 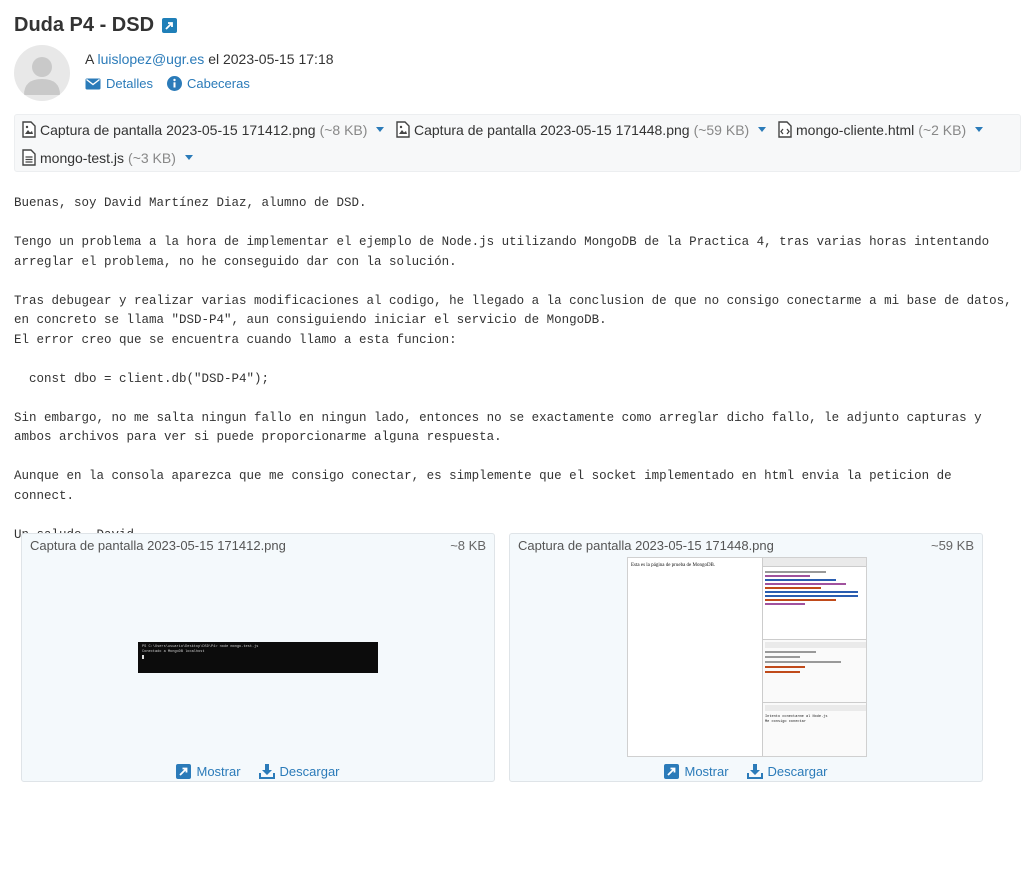 What do you see at coordinates (89, 59) in the screenshot?
I see `to-prefix: A` at bounding box center [89, 59].